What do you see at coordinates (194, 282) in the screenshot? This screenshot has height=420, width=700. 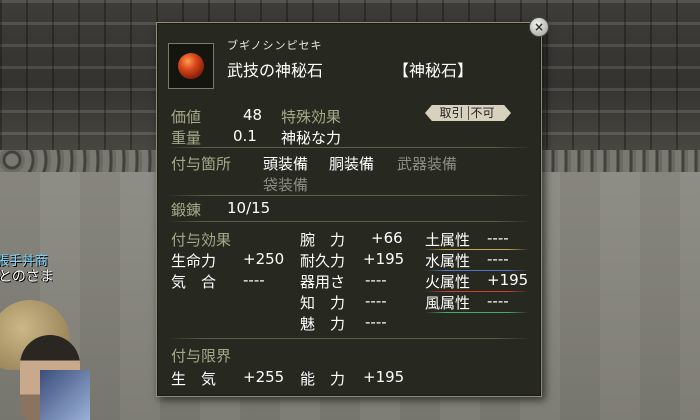 I see `stat-spirit-label: 気 合` at bounding box center [194, 282].